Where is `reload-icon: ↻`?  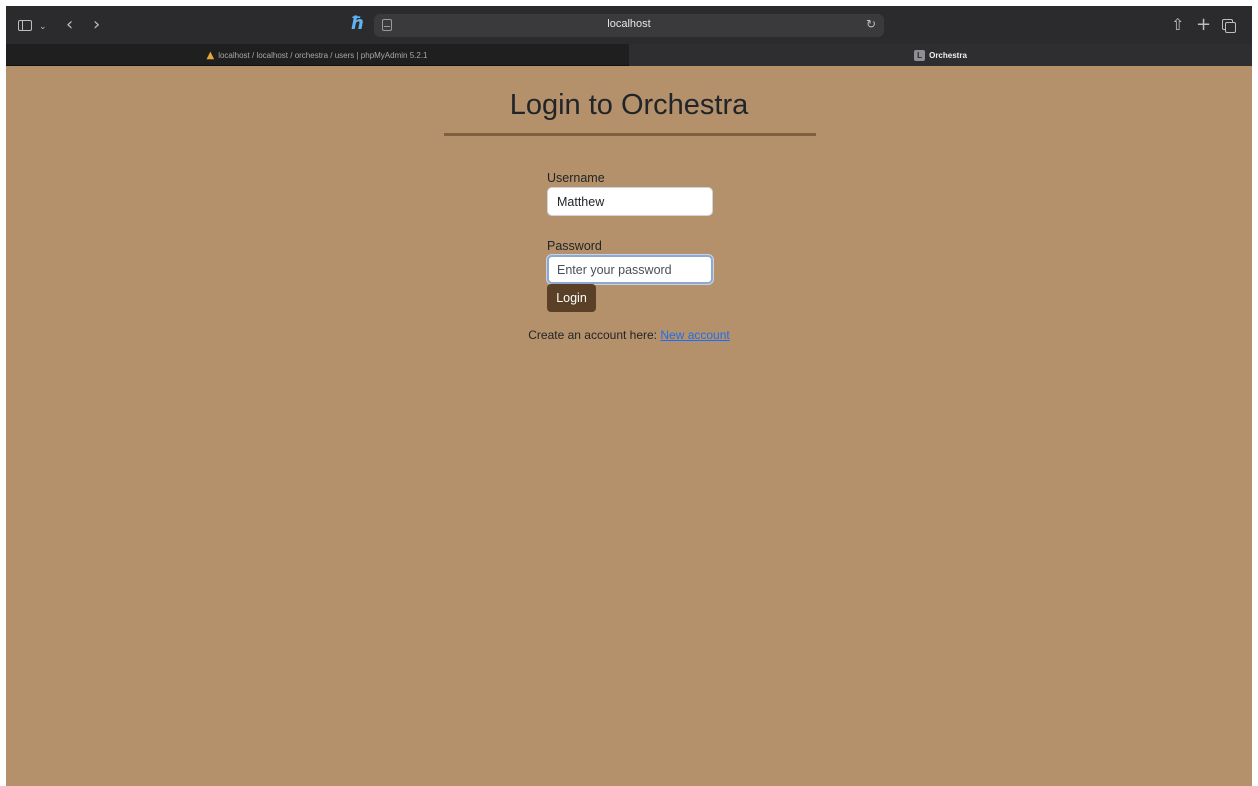 reload-icon: ↻ is located at coordinates (871, 24).